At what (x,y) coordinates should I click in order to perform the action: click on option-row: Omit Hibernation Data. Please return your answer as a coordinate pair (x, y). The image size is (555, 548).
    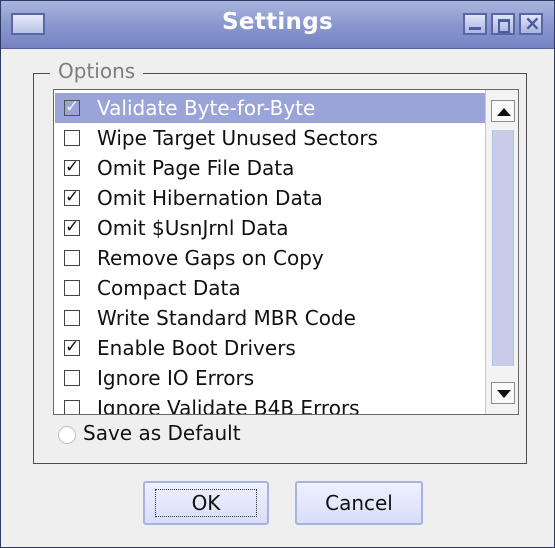
    Looking at the image, I should click on (270, 198).